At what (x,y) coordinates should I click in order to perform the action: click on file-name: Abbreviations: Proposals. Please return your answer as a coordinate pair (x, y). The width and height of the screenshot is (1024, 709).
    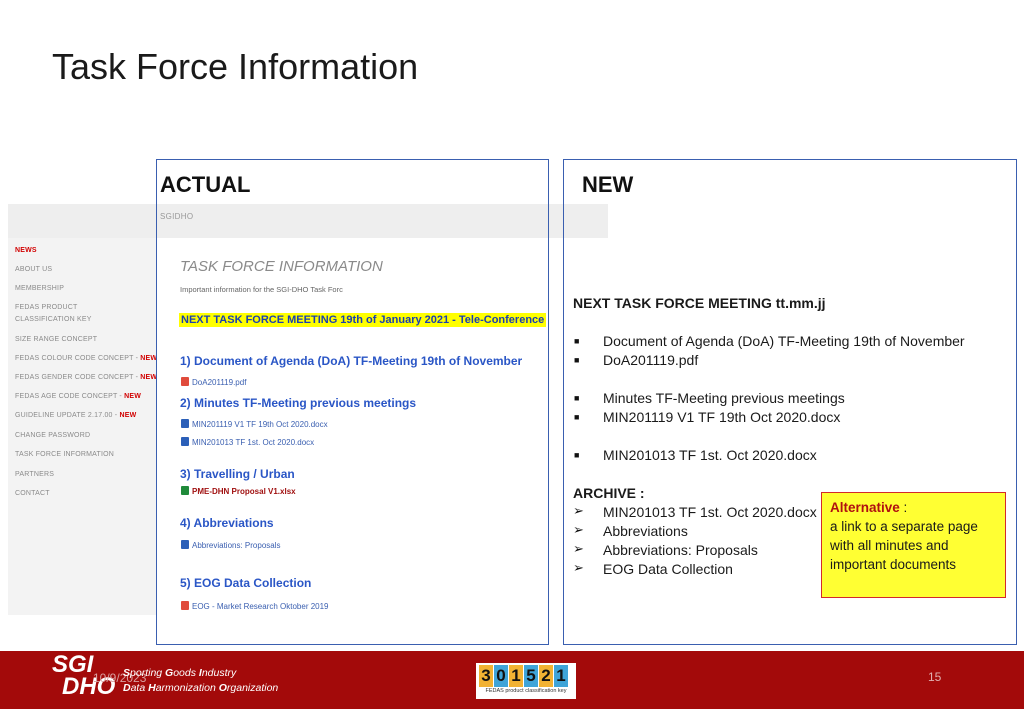
    Looking at the image, I should click on (236, 545).